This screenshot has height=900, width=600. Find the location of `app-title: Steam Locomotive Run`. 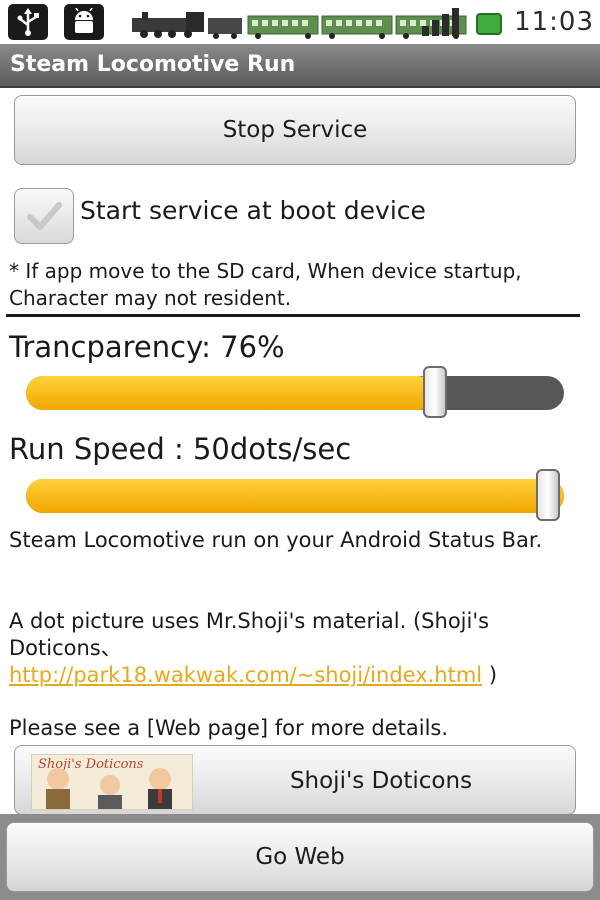

app-title: Steam Locomotive Run is located at coordinates (153, 64).